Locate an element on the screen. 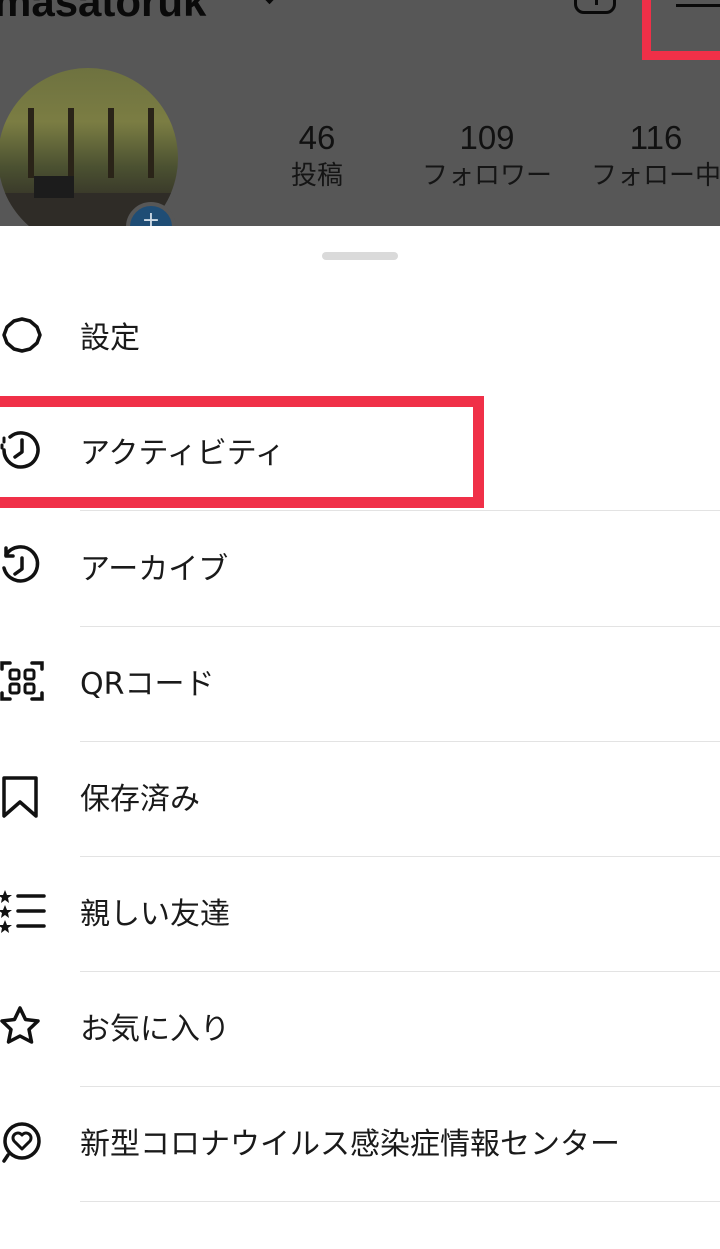 The image size is (720, 1249). stat-following-label: フォロー中 is located at coordinates (655, 176).